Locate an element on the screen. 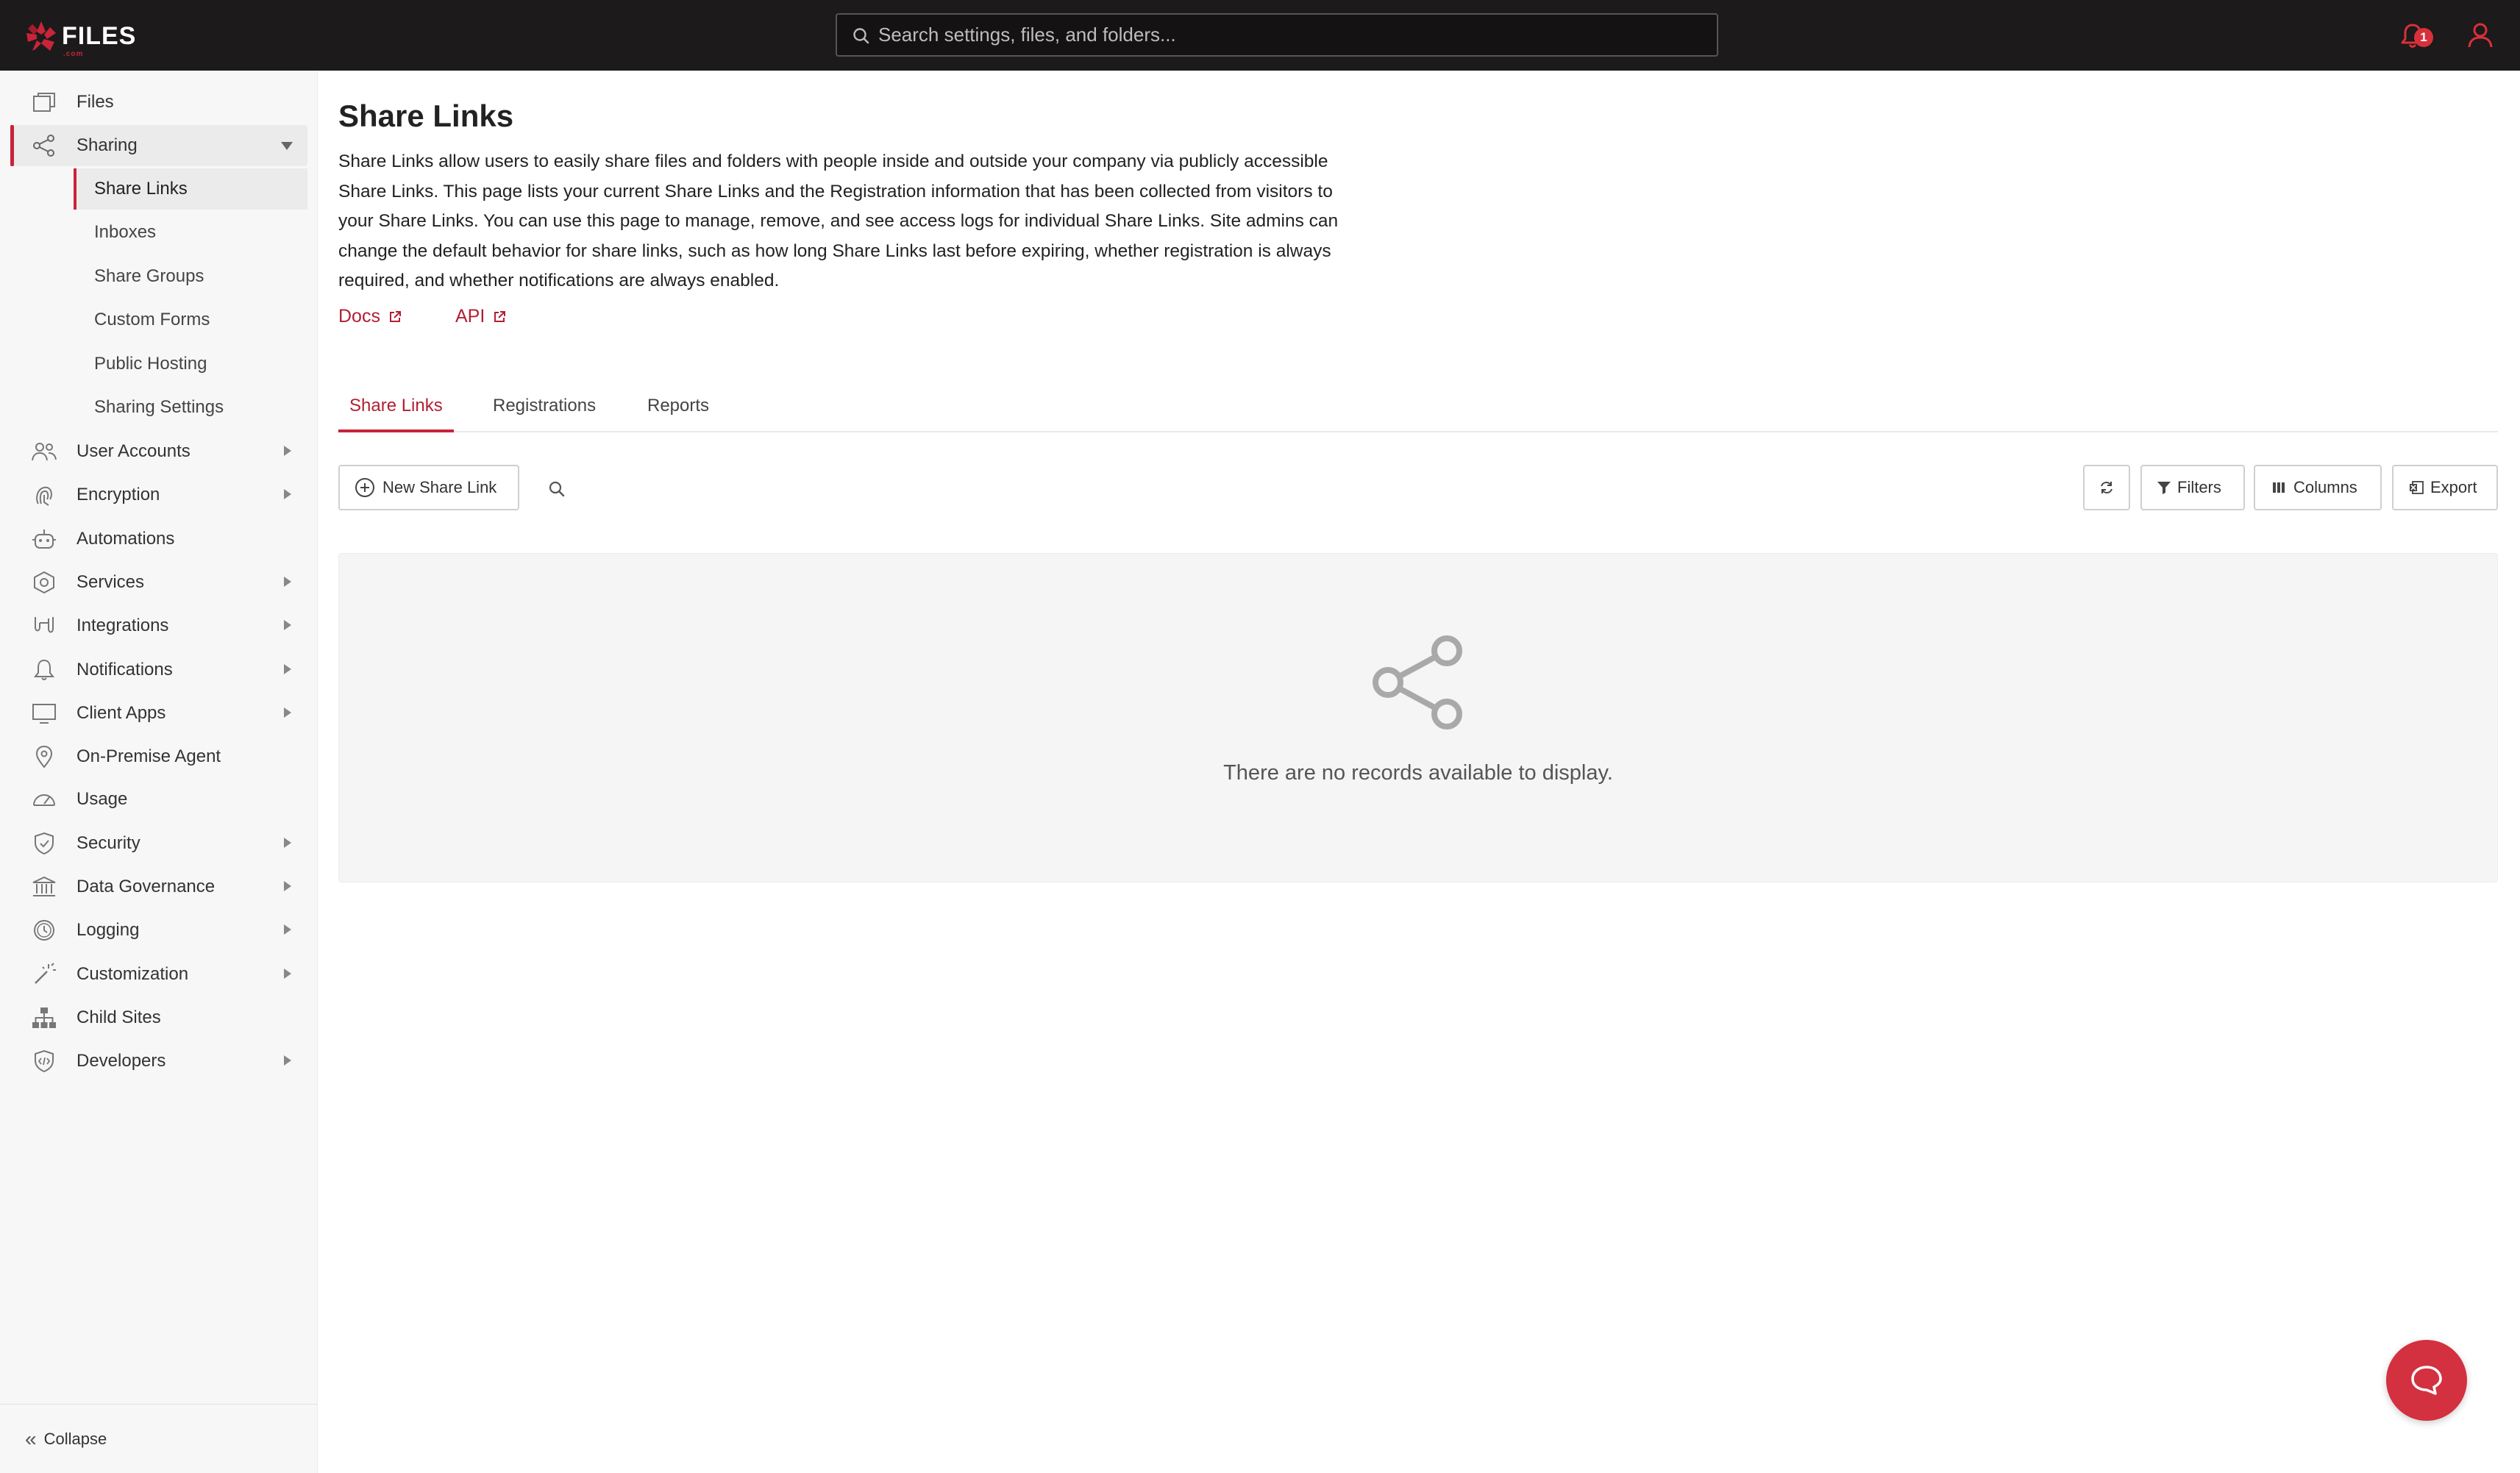 The height and width of the screenshot is (1473, 2520). sitemap-icon is located at coordinates (44, 1017).